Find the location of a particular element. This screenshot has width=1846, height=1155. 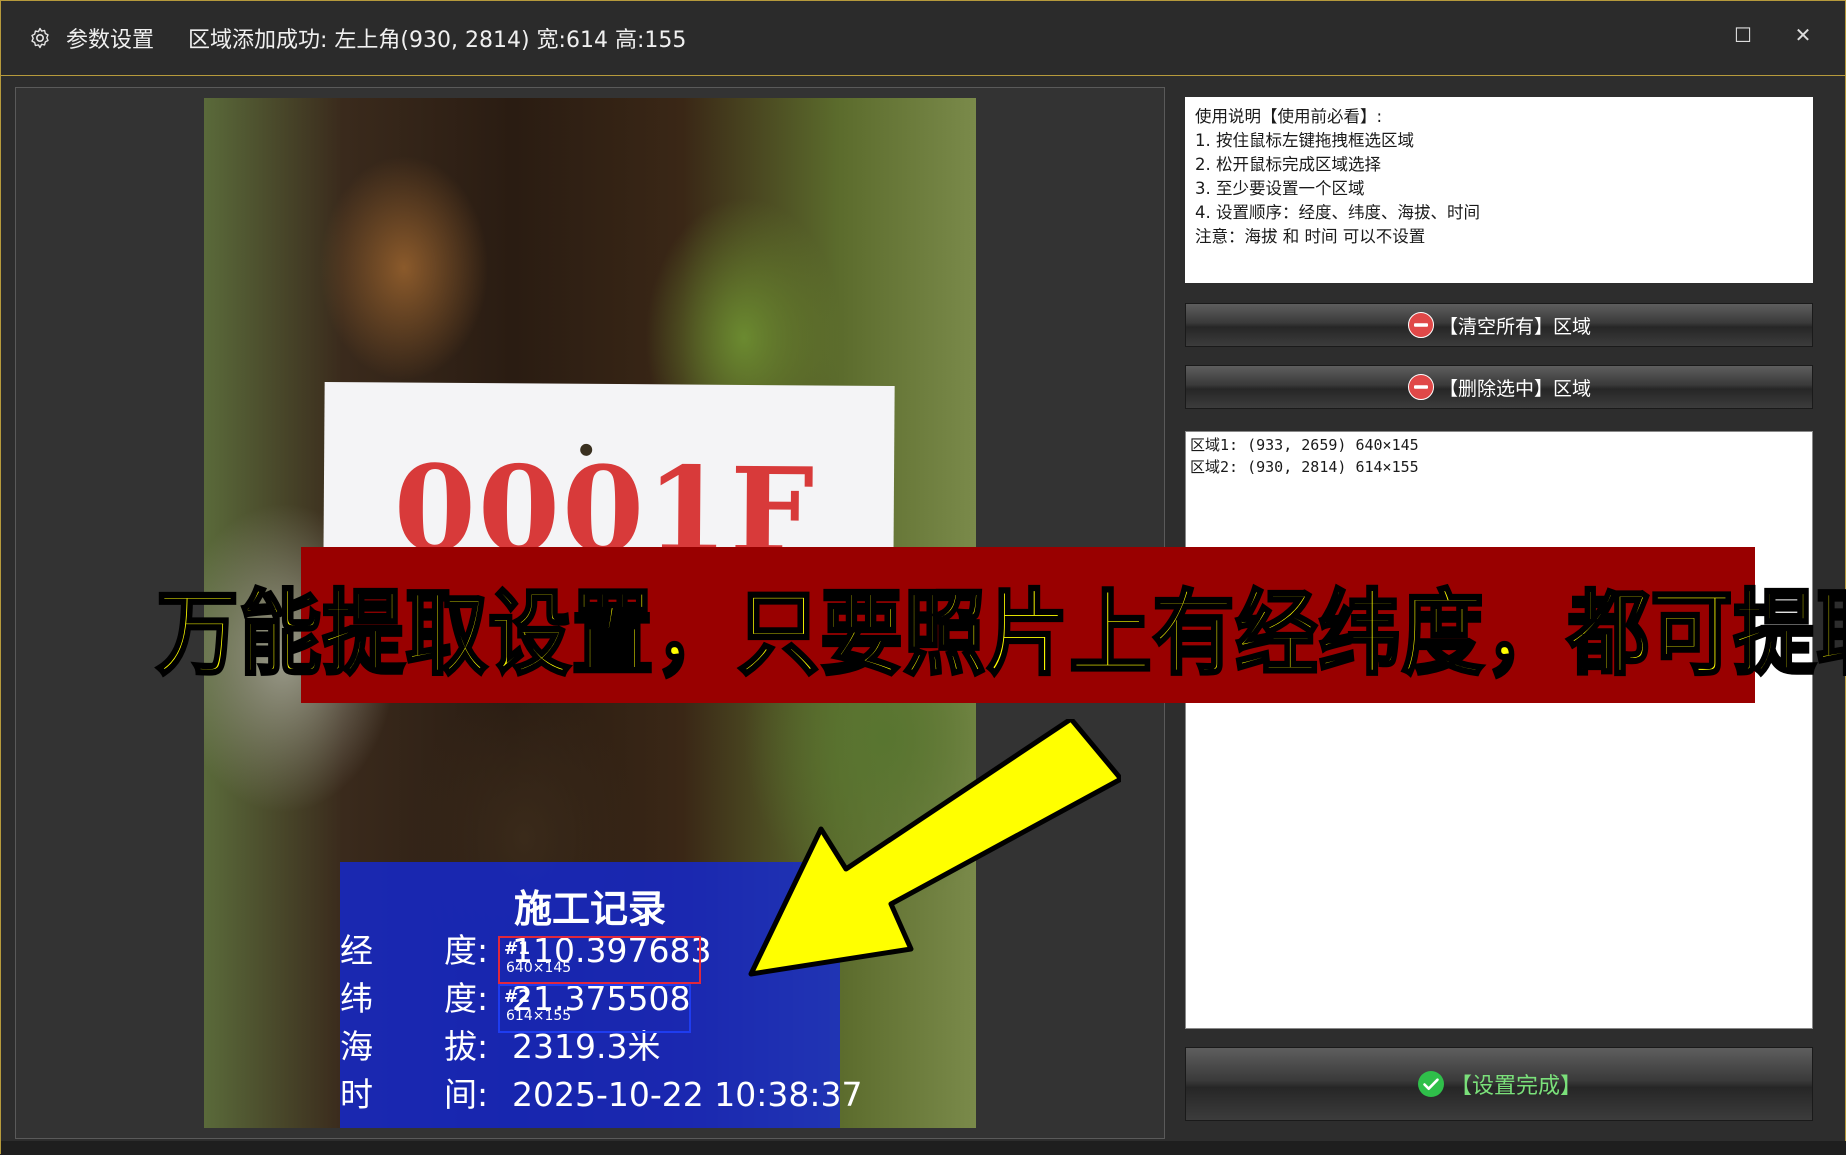

help-line: 4. 设置顺序：经度、纬度、海拔、时间 is located at coordinates (1499, 213).